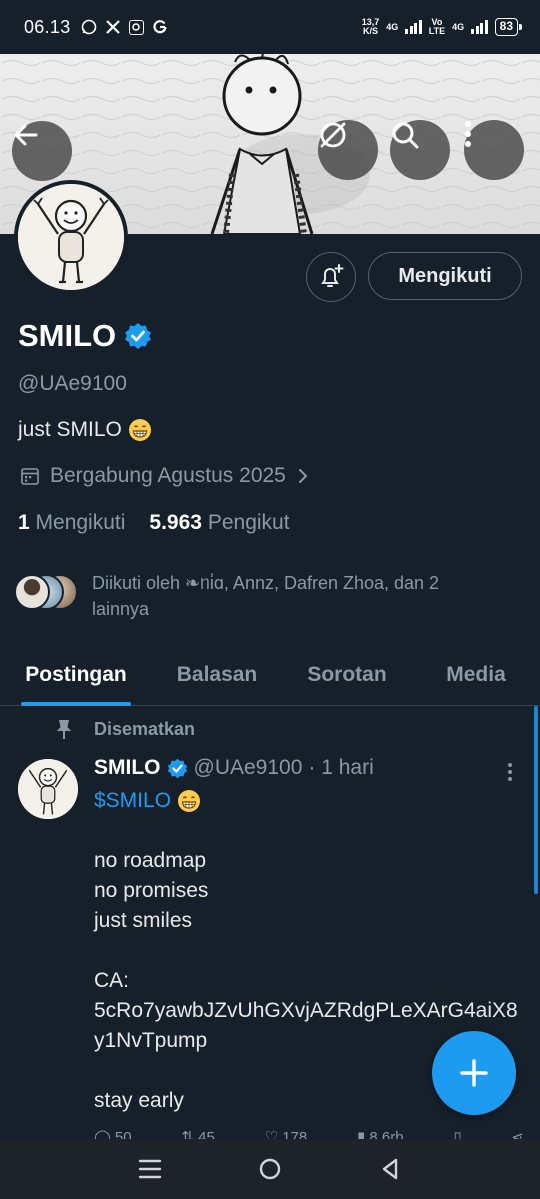 This screenshot has height=1199, width=540. Describe the element at coordinates (70, 429) in the screenshot. I see `bio-text: just SMILO` at that location.